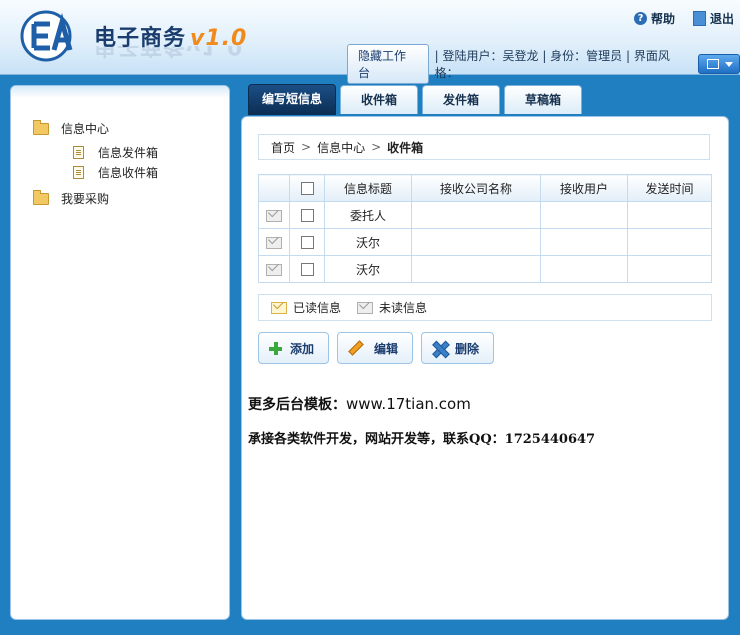 This screenshot has width=740, height=635. Describe the element at coordinates (461, 99) in the screenshot. I see `tab-outbox: 发件箱` at that location.